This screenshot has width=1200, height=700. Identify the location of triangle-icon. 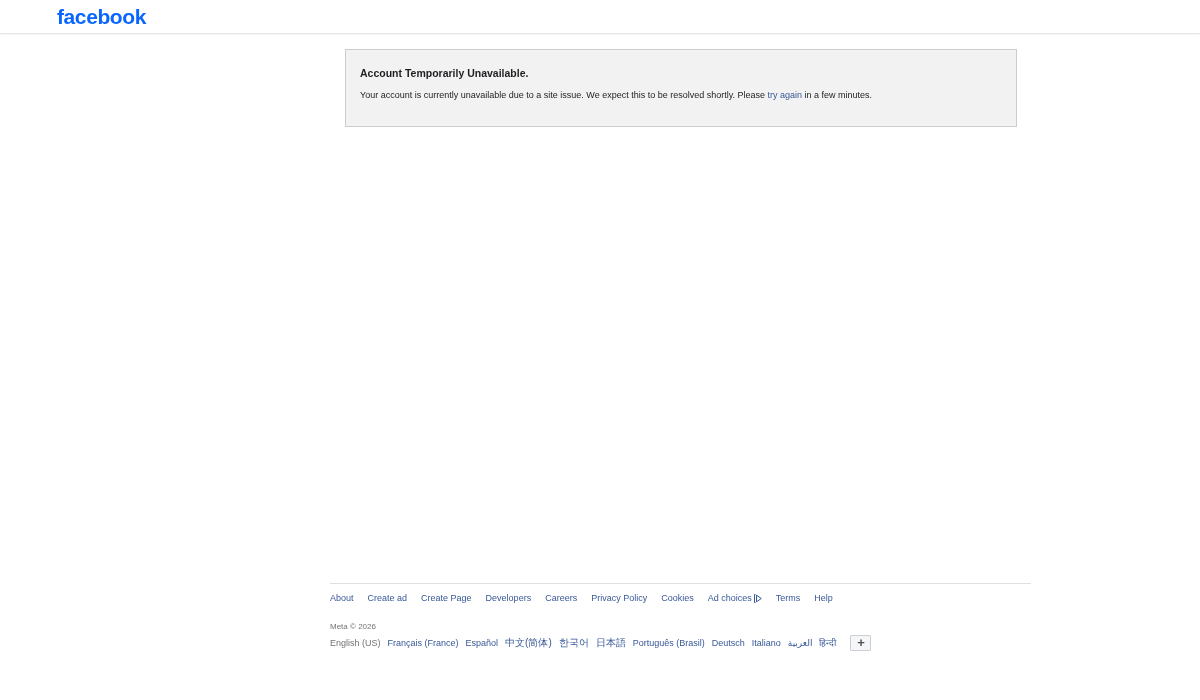
(757, 598).